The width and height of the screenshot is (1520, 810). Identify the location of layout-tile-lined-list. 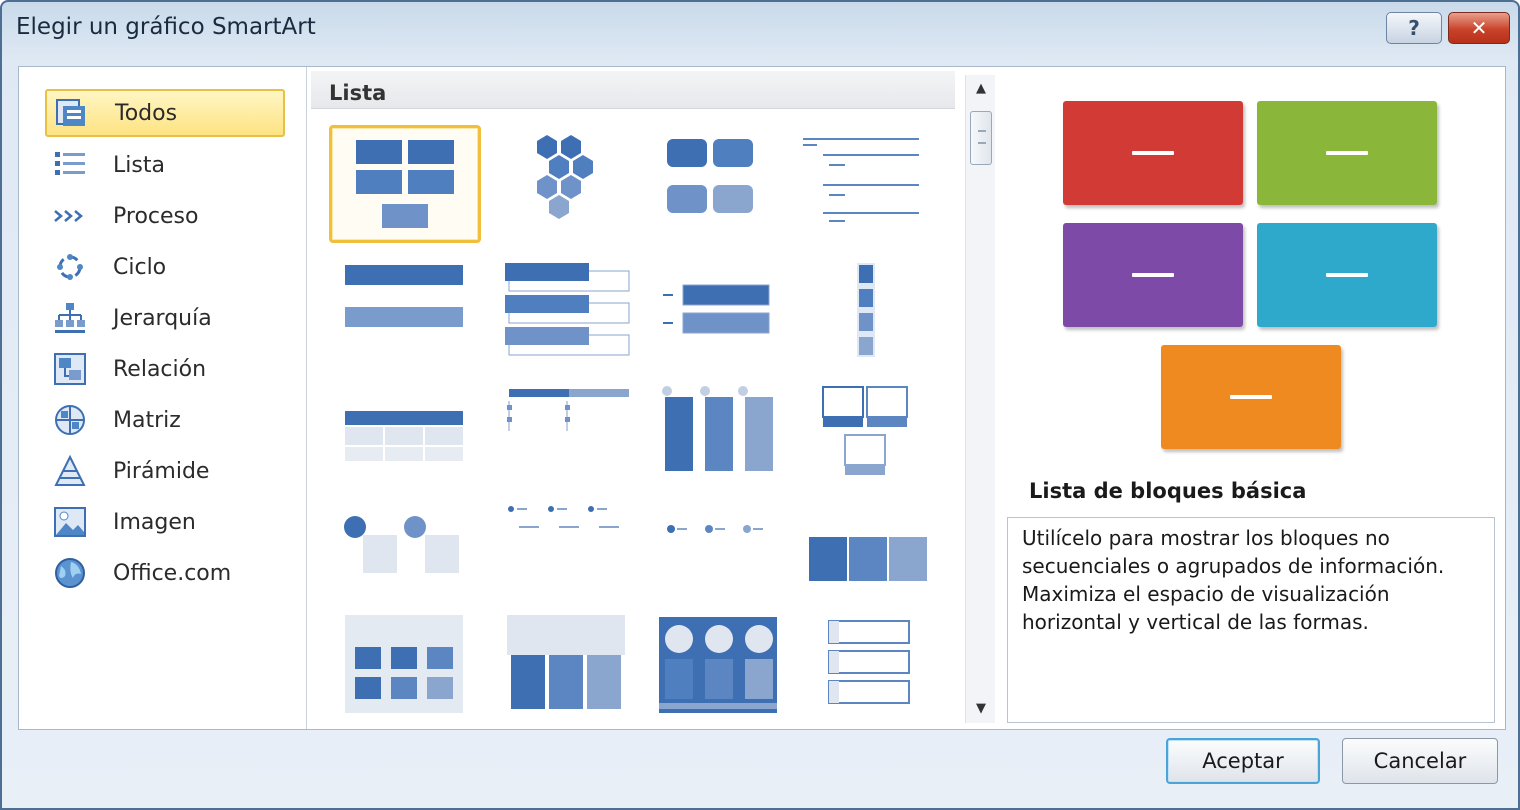
(869, 184).